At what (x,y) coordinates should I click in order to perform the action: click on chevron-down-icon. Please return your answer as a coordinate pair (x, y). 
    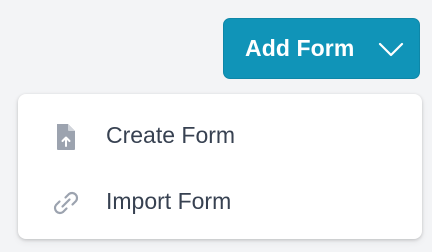
    Looking at the image, I should click on (391, 49).